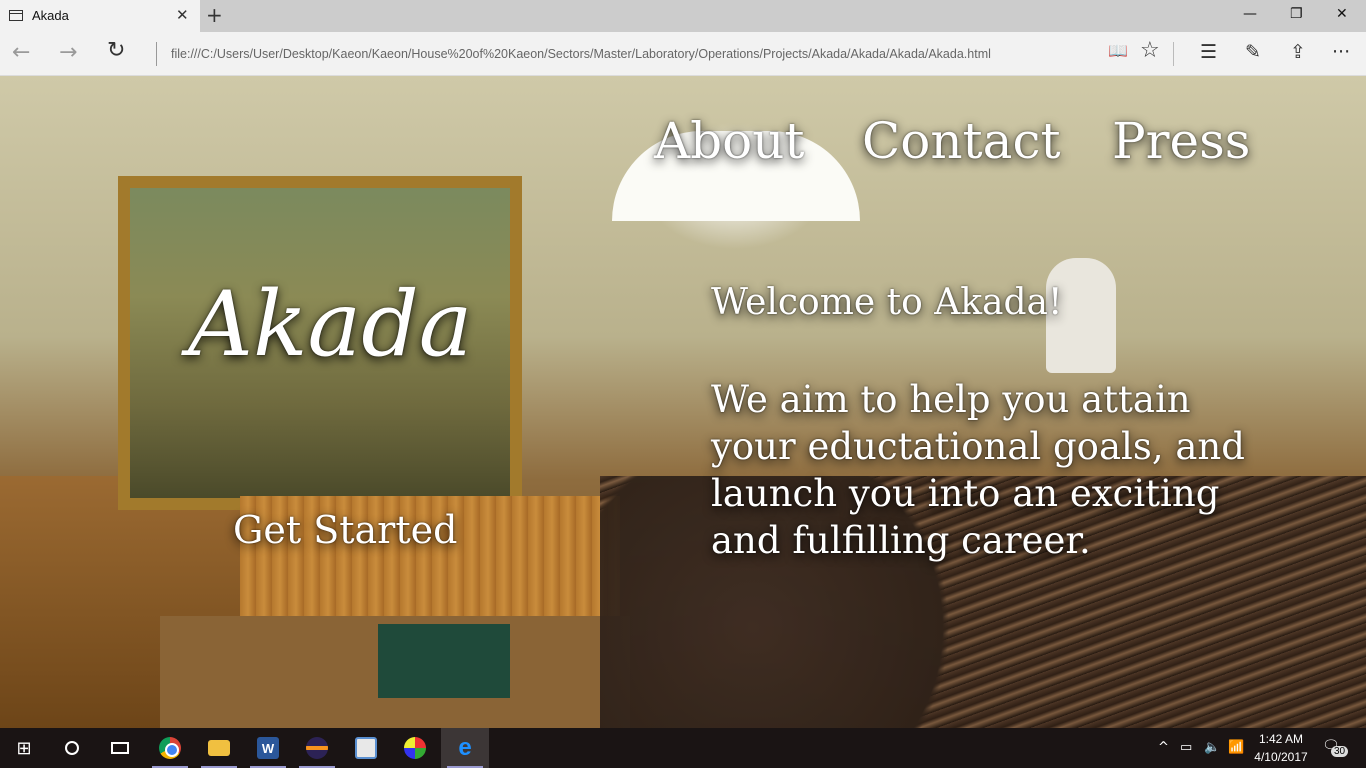 This screenshot has width=1366, height=768. What do you see at coordinates (1298, 52) in the screenshot?
I see `share-icon: ⇪` at bounding box center [1298, 52].